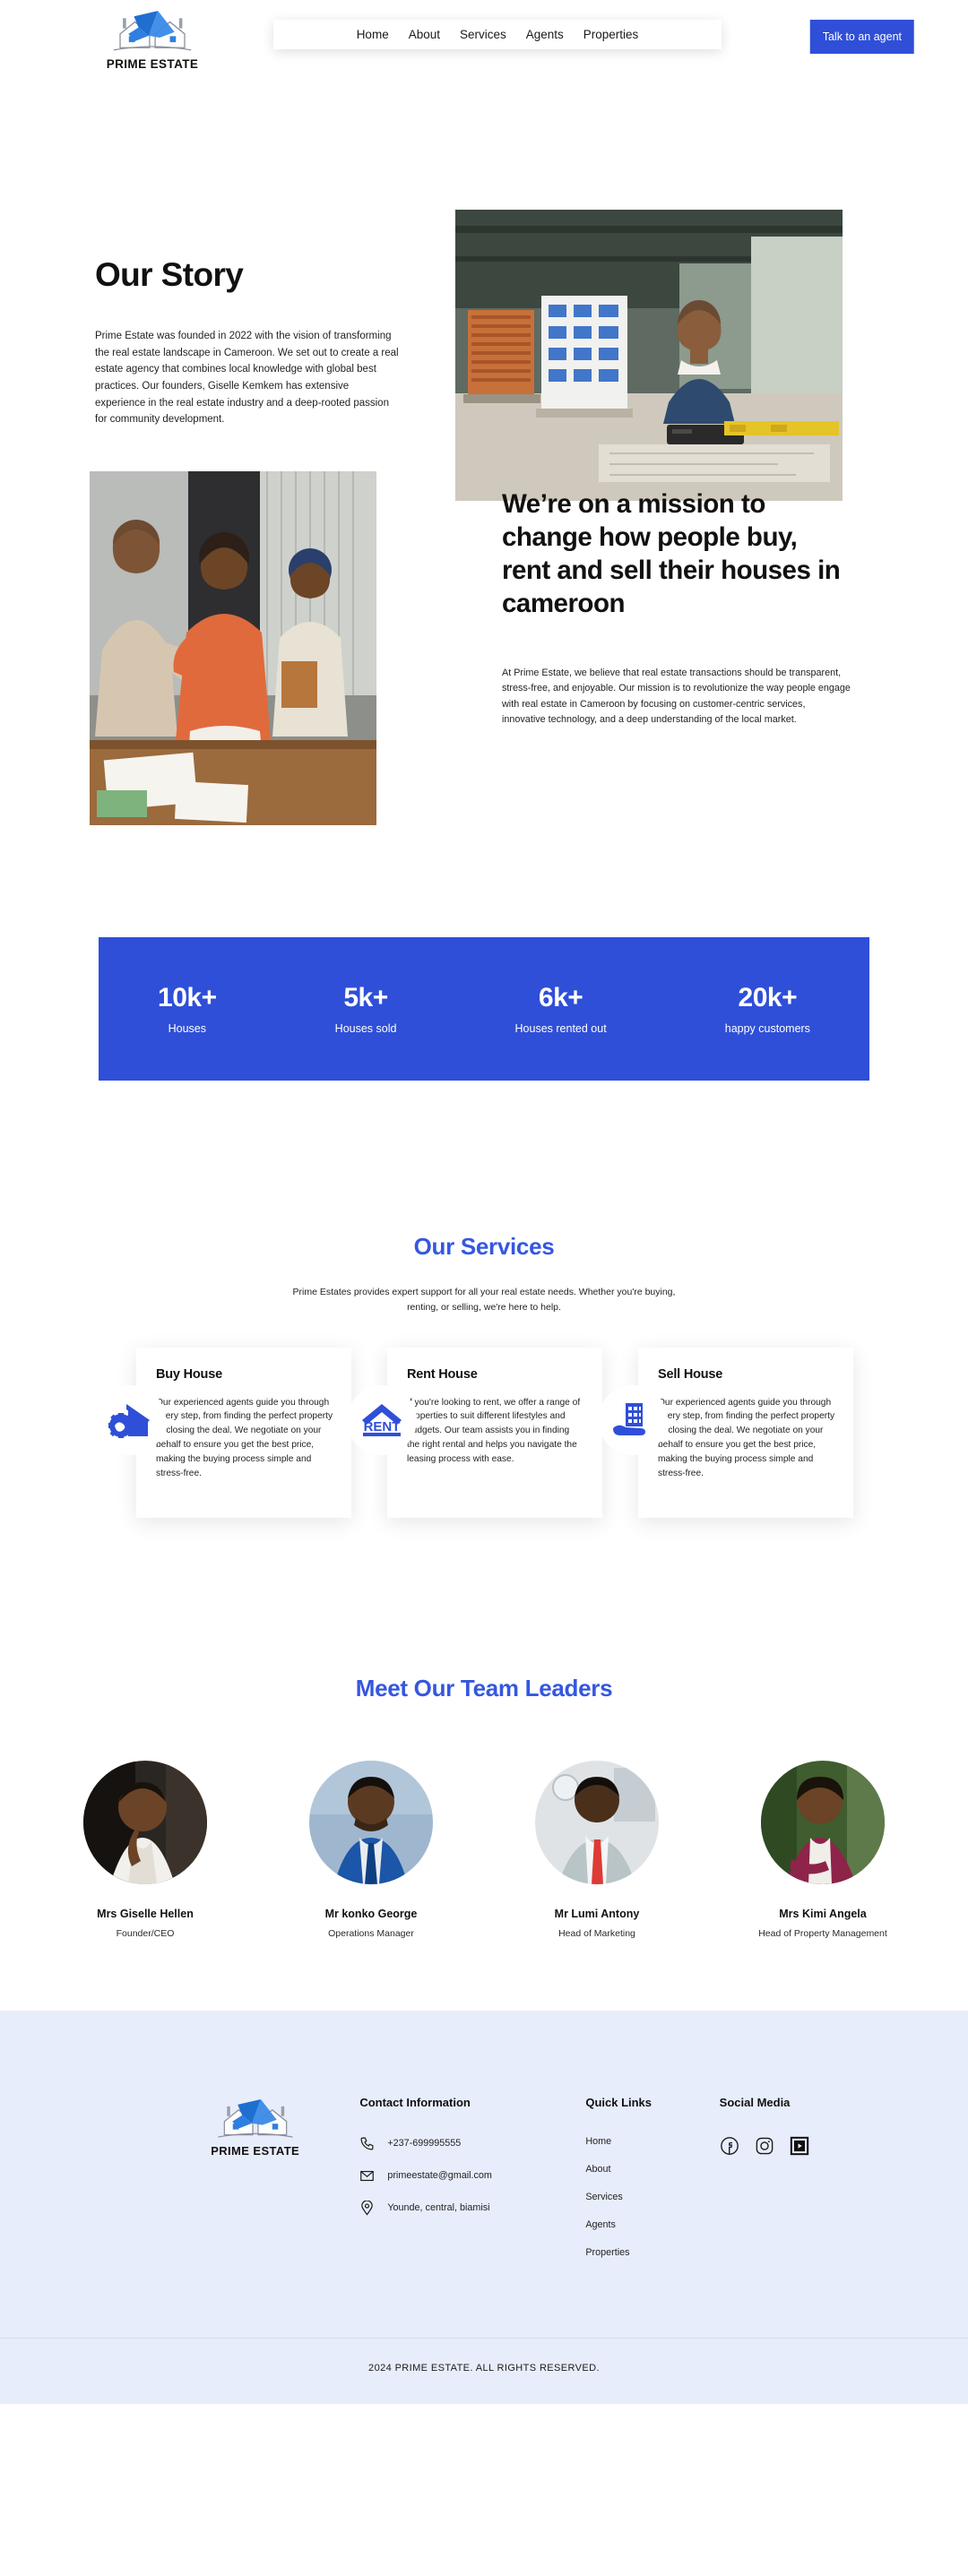  Describe the element at coordinates (189, 1374) in the screenshot. I see `service-card-title: Buy House` at that location.